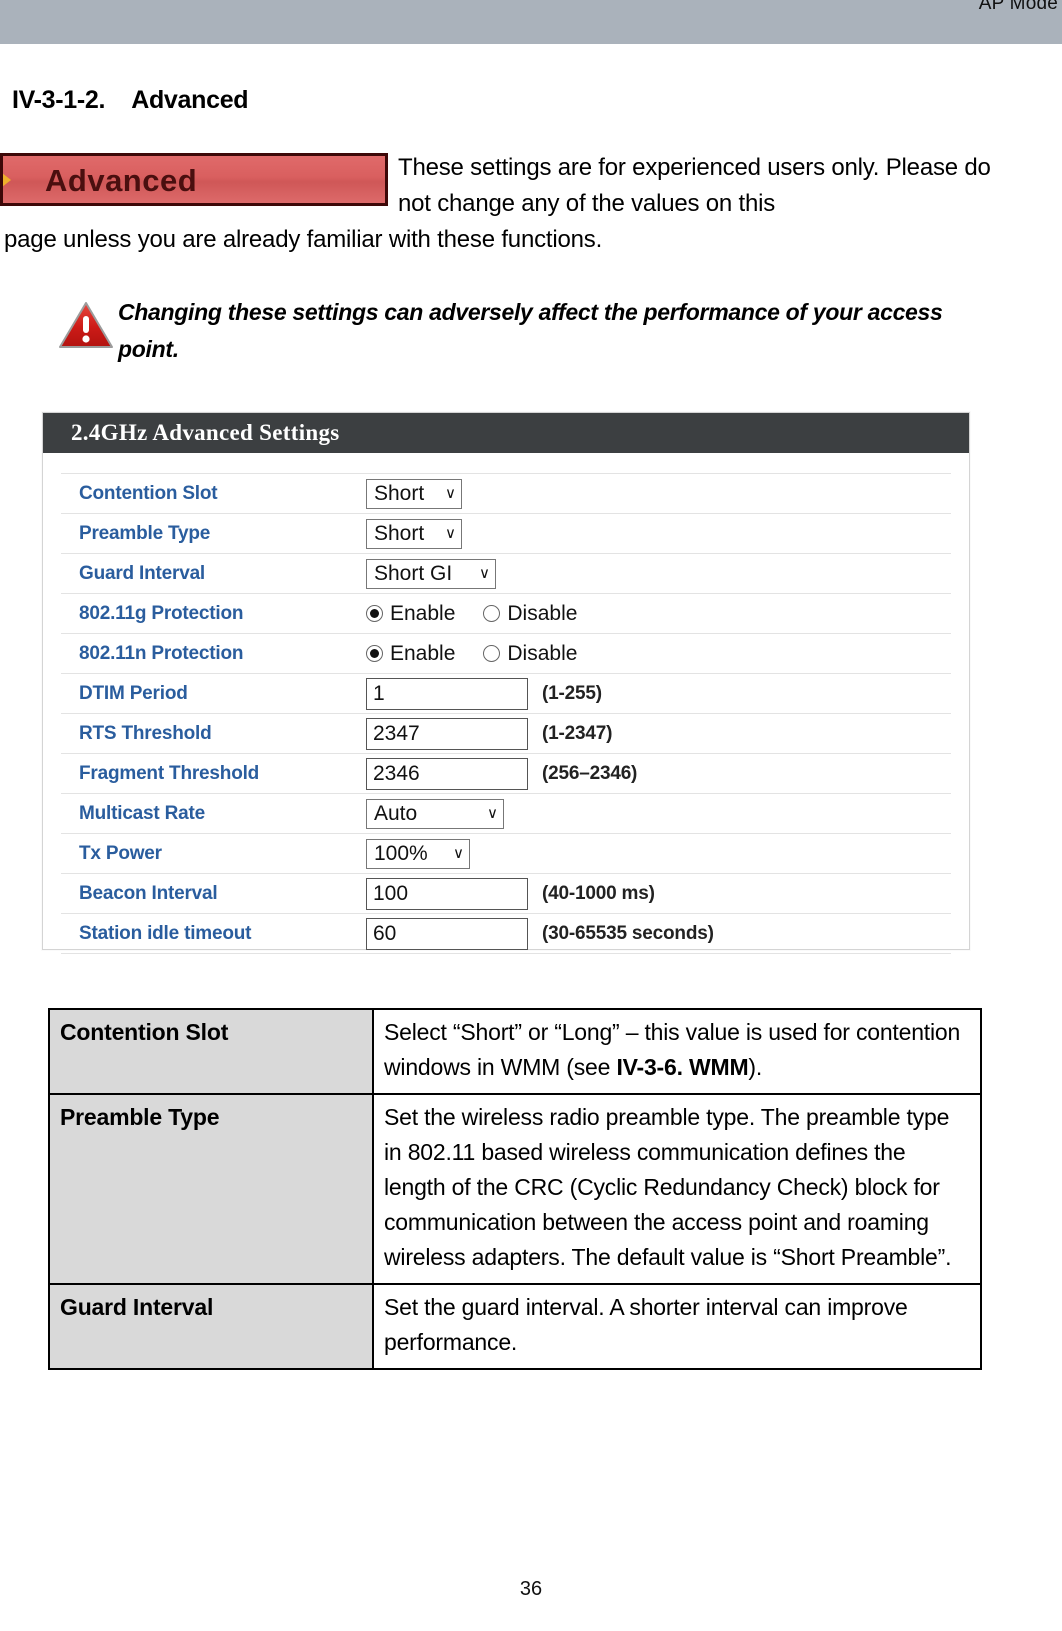 The image size is (1062, 1631). Describe the element at coordinates (211, 1326) in the screenshot. I see `description-term: Guard Interval` at that location.